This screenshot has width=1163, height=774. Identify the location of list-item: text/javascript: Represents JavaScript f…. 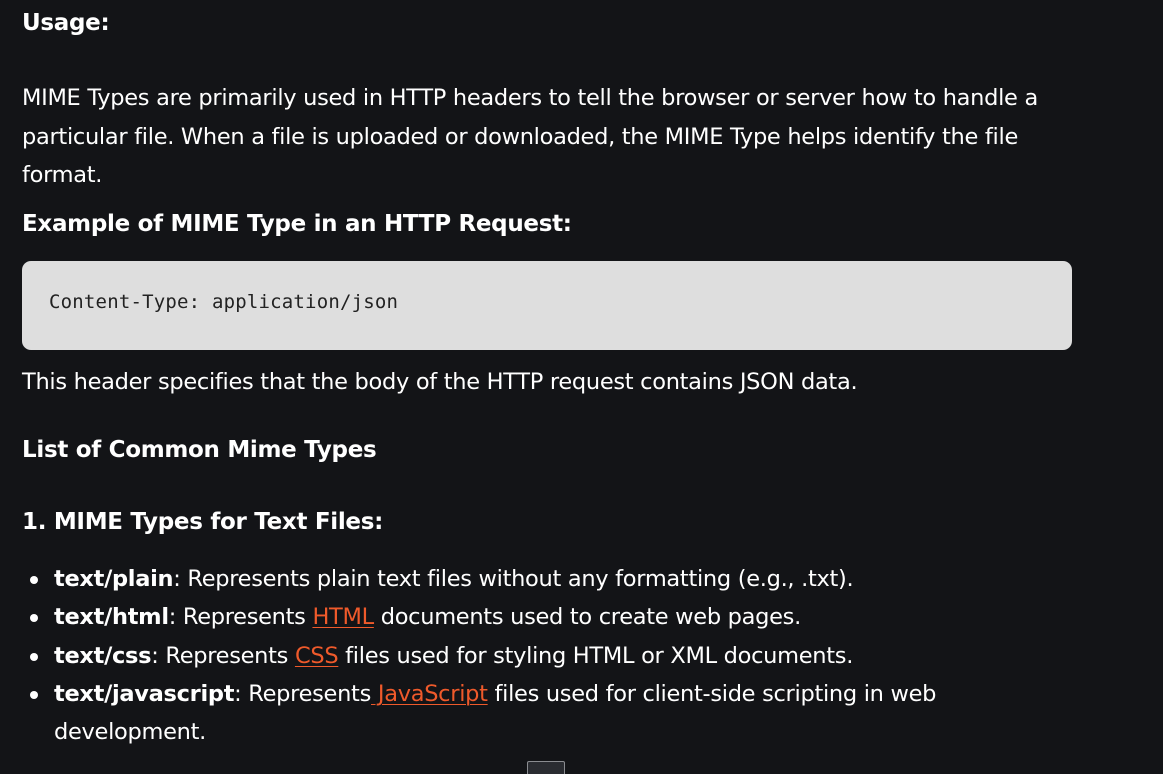
(522, 713).